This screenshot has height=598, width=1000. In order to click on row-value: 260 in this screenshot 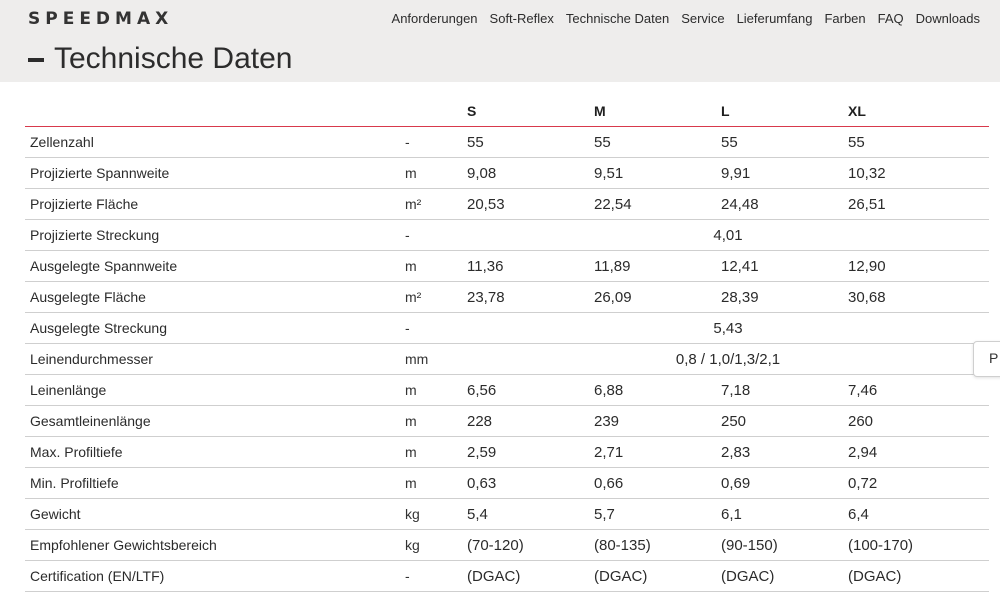, I will do `click(861, 421)`.